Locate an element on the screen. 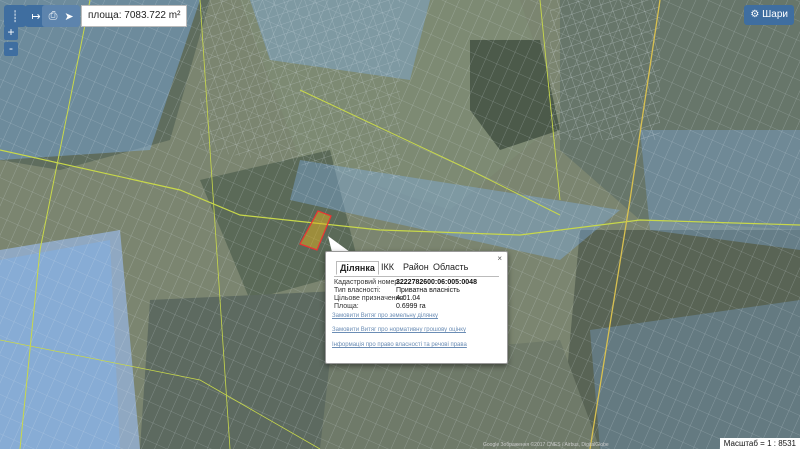 Image resolution: width=800 pixels, height=449 pixels. layers-button: ⚙ Шари is located at coordinates (769, 15).